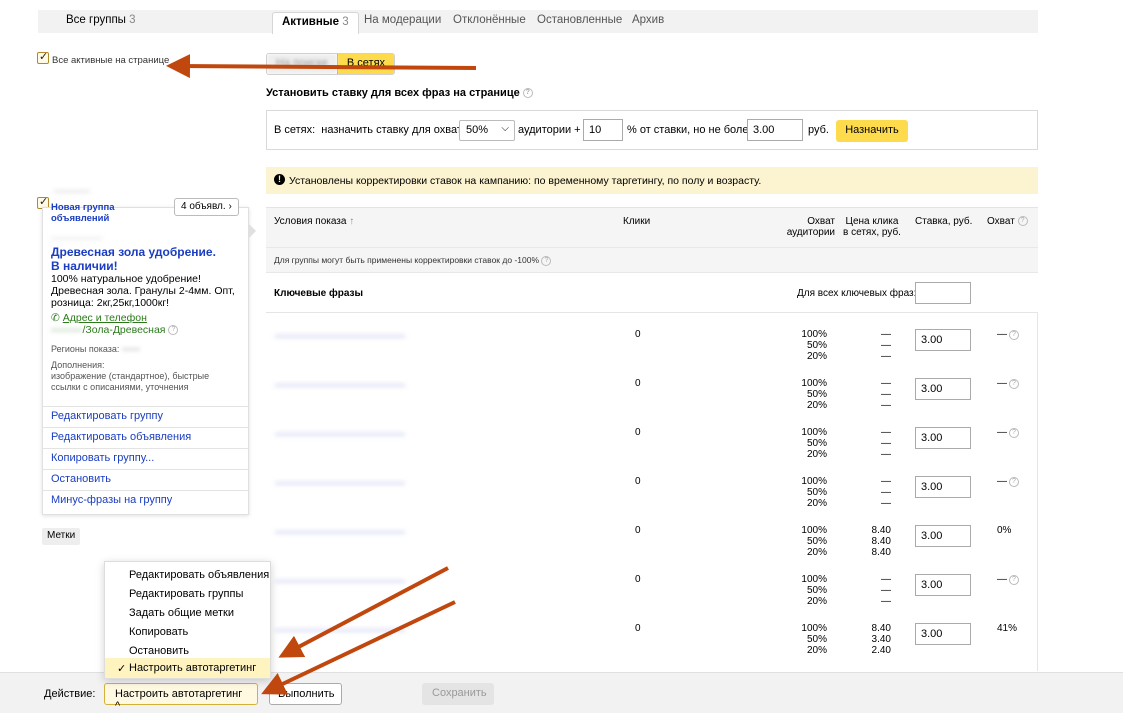  What do you see at coordinates (371, 130) in the screenshot?
I see `bid-prefix: В сетях: назначить ставку для охвата` at bounding box center [371, 130].